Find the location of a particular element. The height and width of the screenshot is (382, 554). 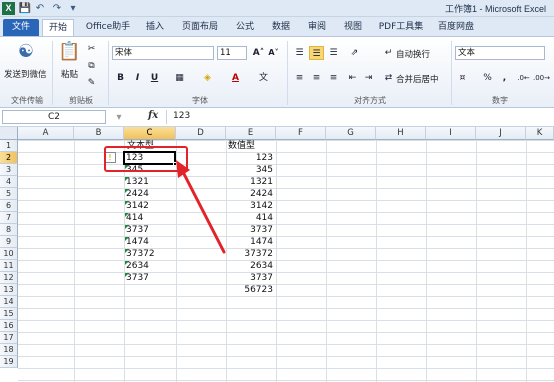

cell-e4: 1321 is located at coordinates (251, 182).